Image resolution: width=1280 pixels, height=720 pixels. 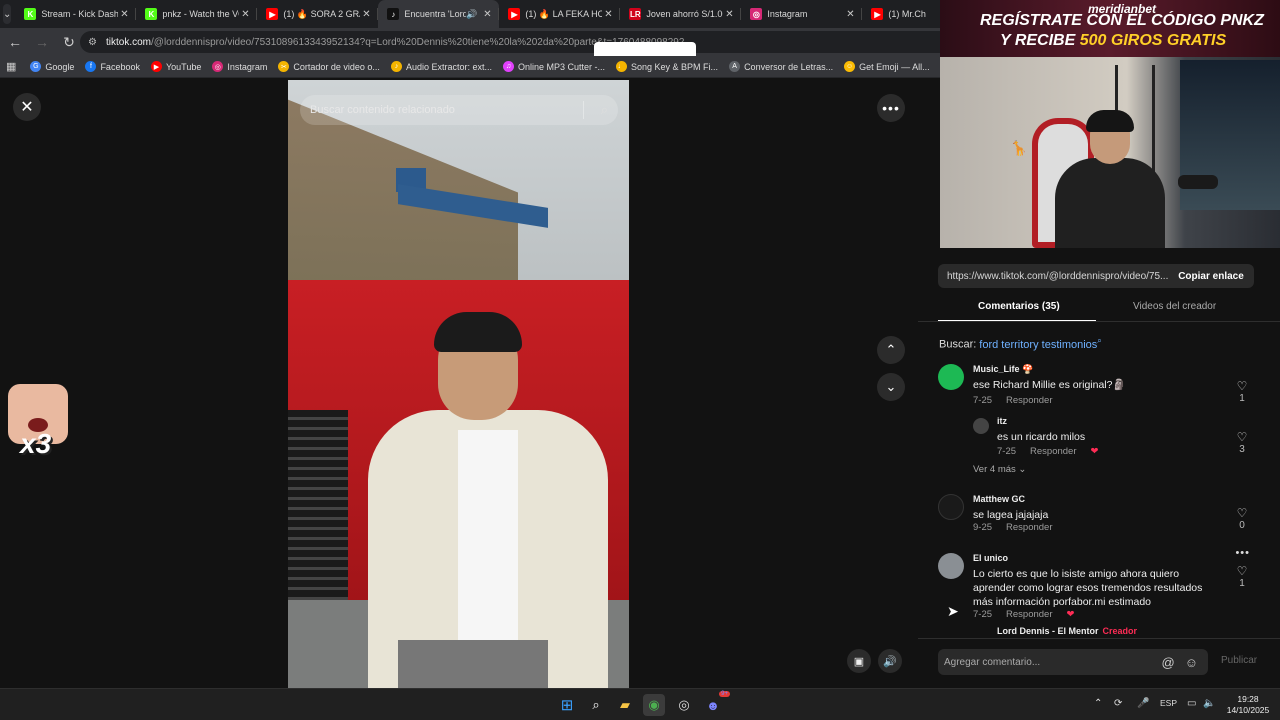 What do you see at coordinates (318, 14) in the screenshot?
I see `browser-tab: ▶ (1) 🔥 SORA 2 GRATIS✕` at bounding box center [318, 14].